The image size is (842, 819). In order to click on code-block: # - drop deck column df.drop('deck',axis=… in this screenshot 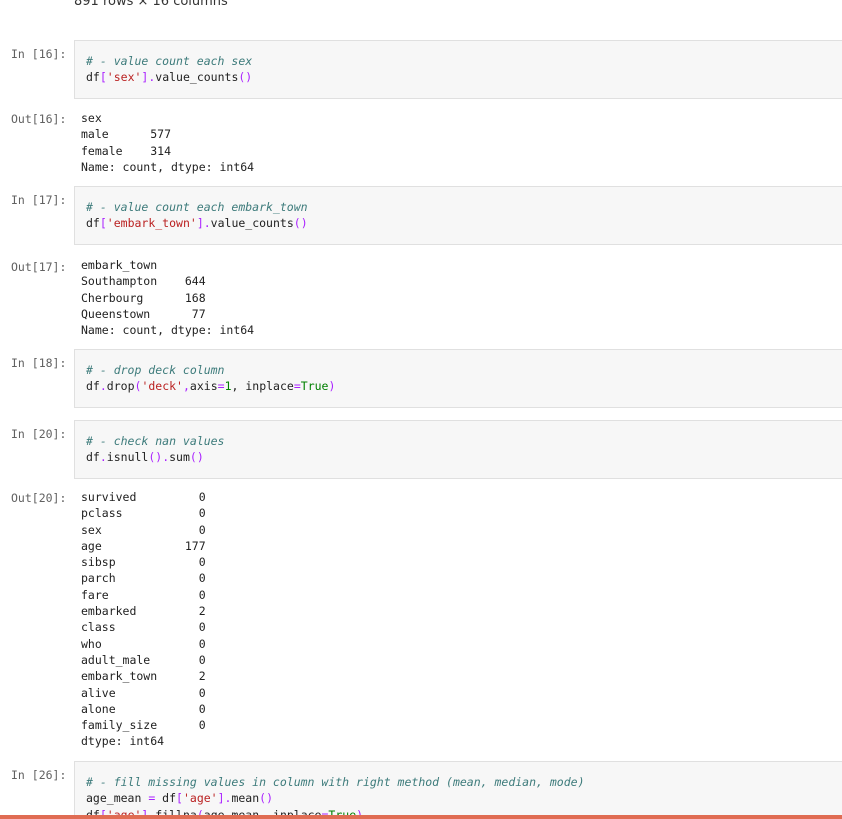, I will do `click(210, 378)`.